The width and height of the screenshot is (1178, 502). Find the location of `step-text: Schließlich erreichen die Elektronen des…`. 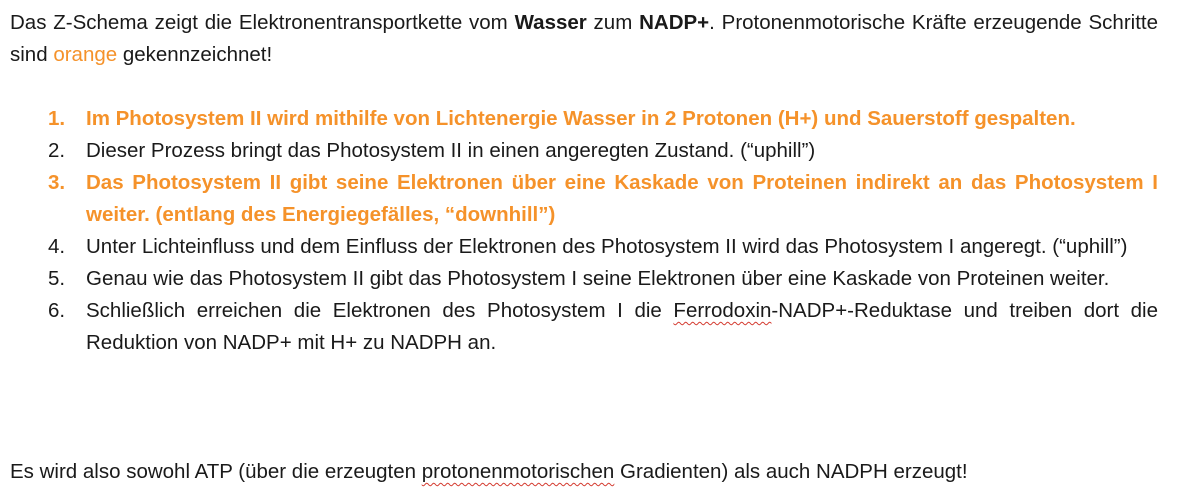

step-text: Schließlich erreichen die Elektronen des… is located at coordinates (380, 310).